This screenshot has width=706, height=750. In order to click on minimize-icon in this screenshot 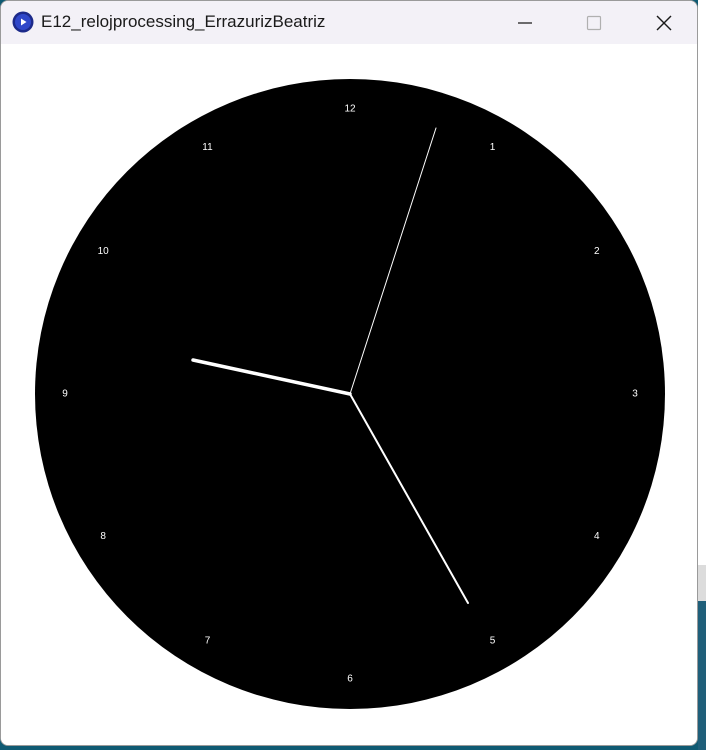, I will do `click(525, 22)`.